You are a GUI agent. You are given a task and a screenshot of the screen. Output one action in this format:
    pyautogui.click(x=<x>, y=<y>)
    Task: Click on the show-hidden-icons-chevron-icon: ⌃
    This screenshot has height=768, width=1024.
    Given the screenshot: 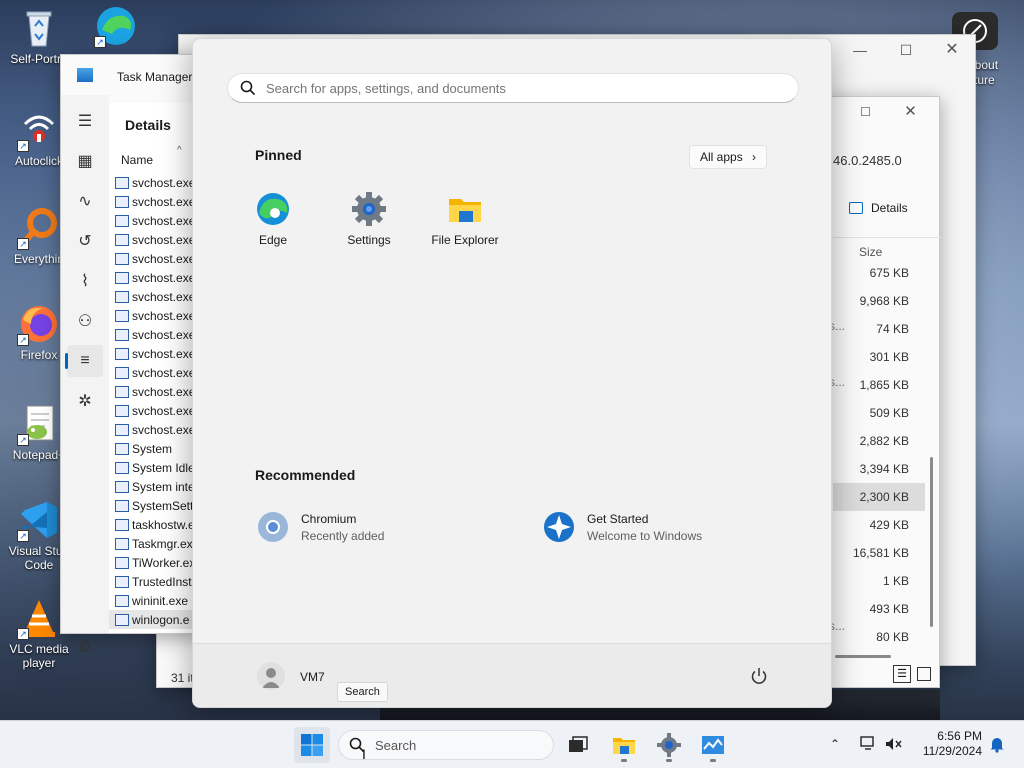 What is the action you would take?
    pyautogui.click(x=835, y=744)
    